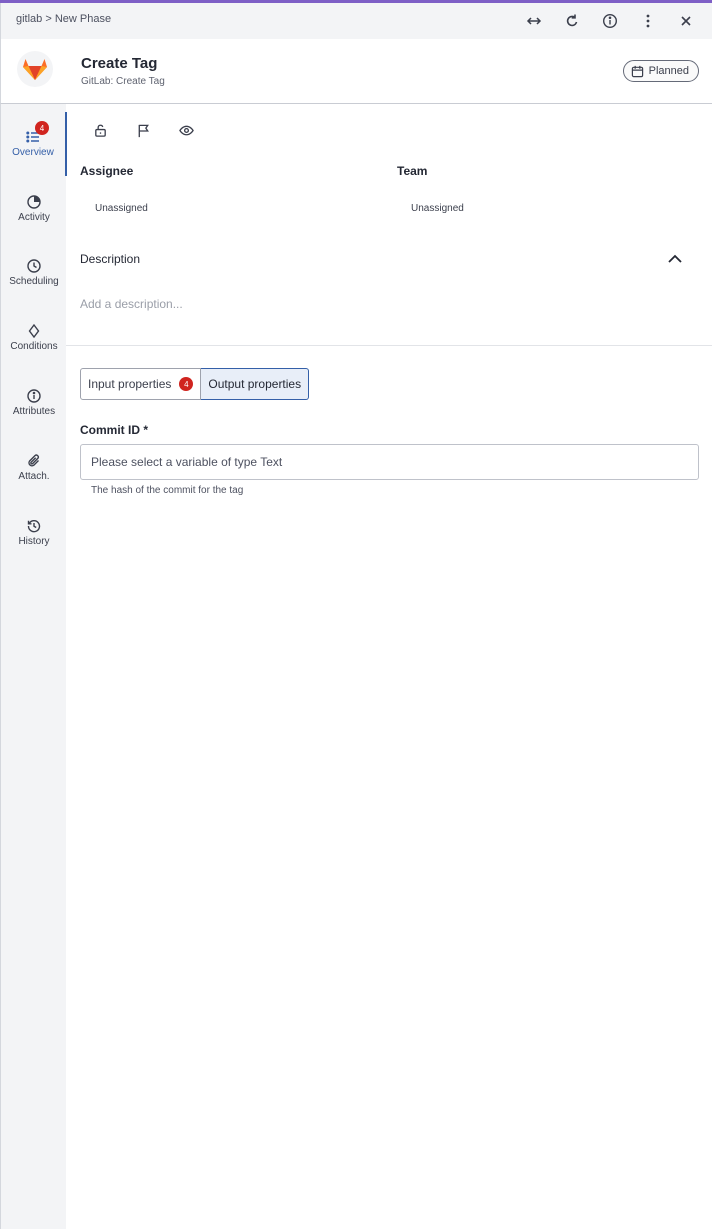 Image resolution: width=712 pixels, height=1229 pixels. What do you see at coordinates (114, 430) in the screenshot?
I see `commit-id-label: Commit ID *` at bounding box center [114, 430].